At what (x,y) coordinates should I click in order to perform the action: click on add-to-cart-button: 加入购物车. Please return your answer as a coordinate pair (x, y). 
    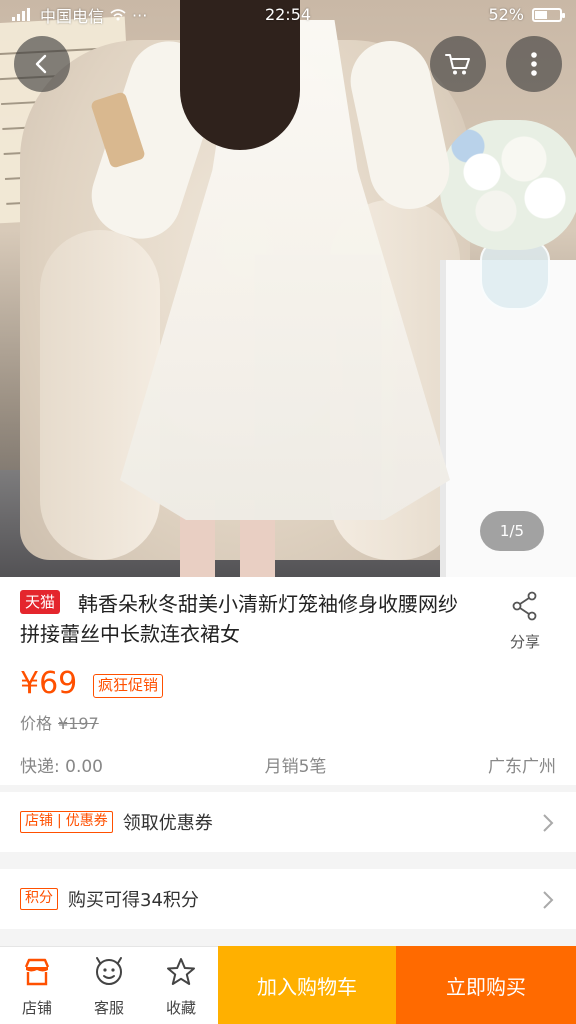
    Looking at the image, I should click on (307, 985).